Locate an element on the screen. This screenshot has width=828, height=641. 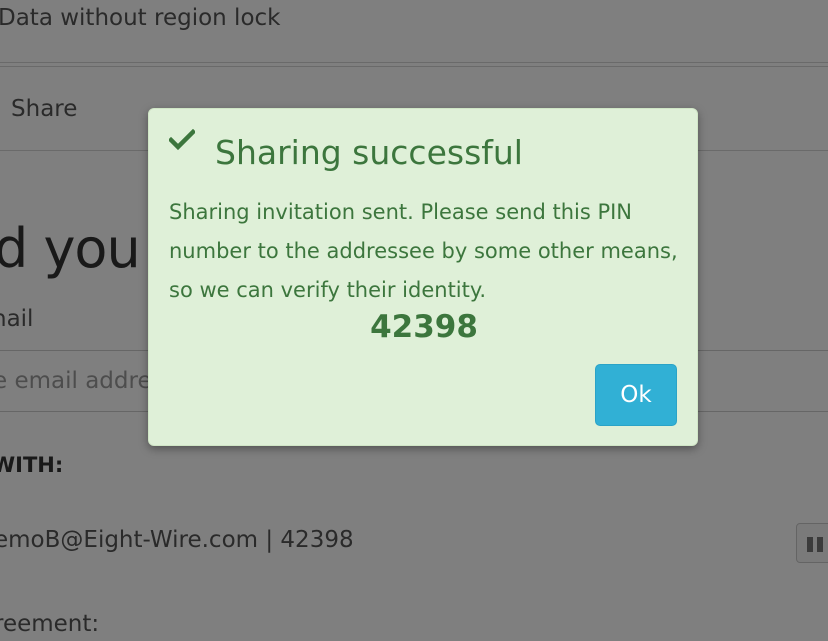
dialog-title: Sharing successful is located at coordinates (369, 152).